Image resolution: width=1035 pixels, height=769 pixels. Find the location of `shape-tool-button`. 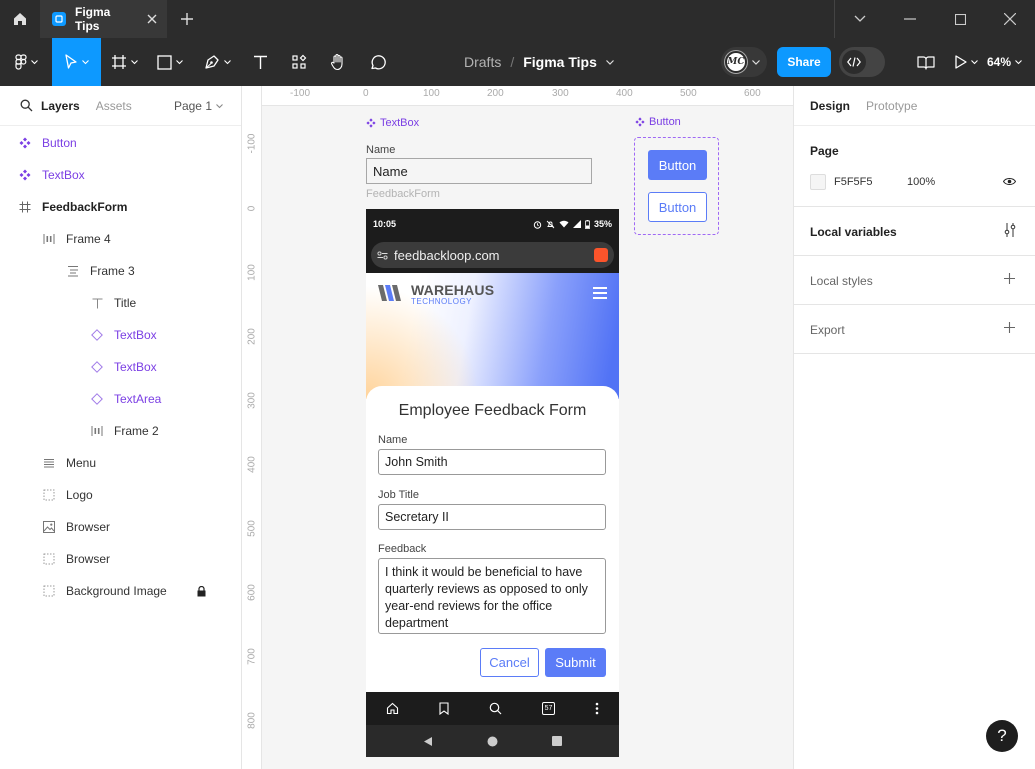

shape-tool-button is located at coordinates (170, 62).